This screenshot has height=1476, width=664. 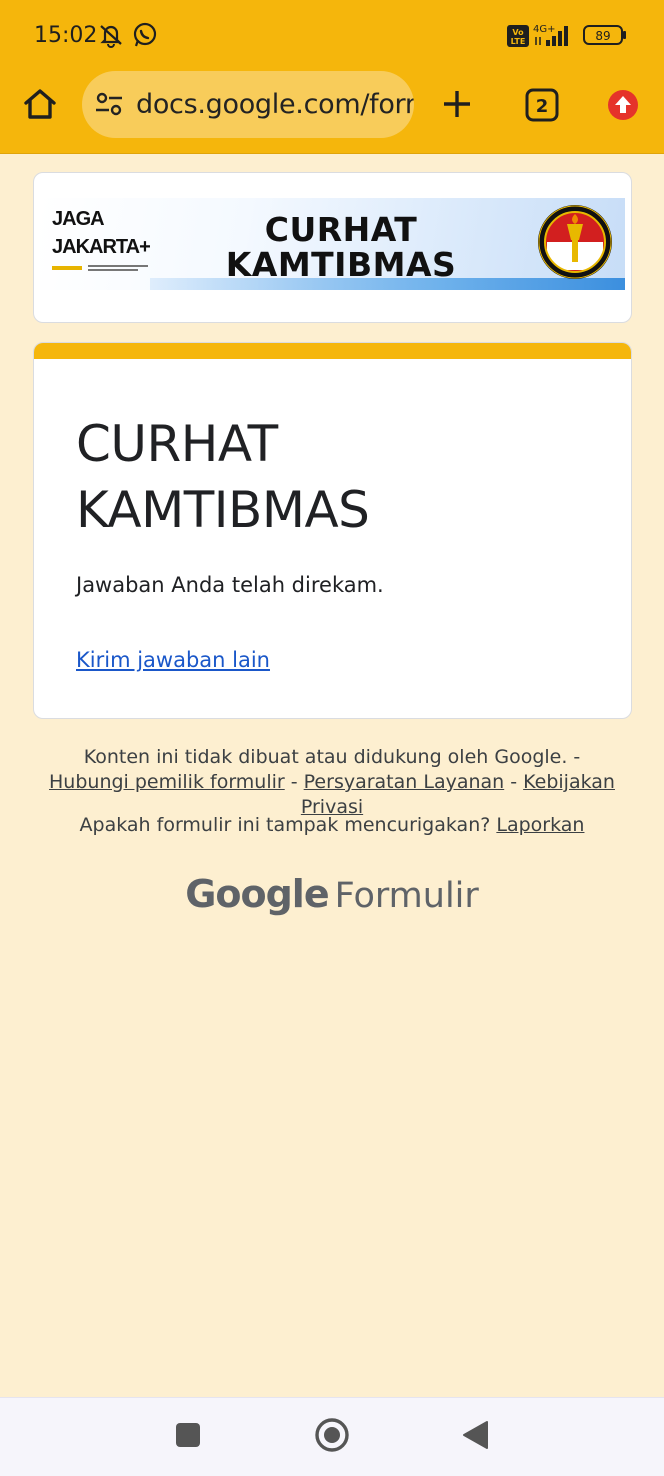 I want to click on svg-text: LTE, so click(x=518, y=41).